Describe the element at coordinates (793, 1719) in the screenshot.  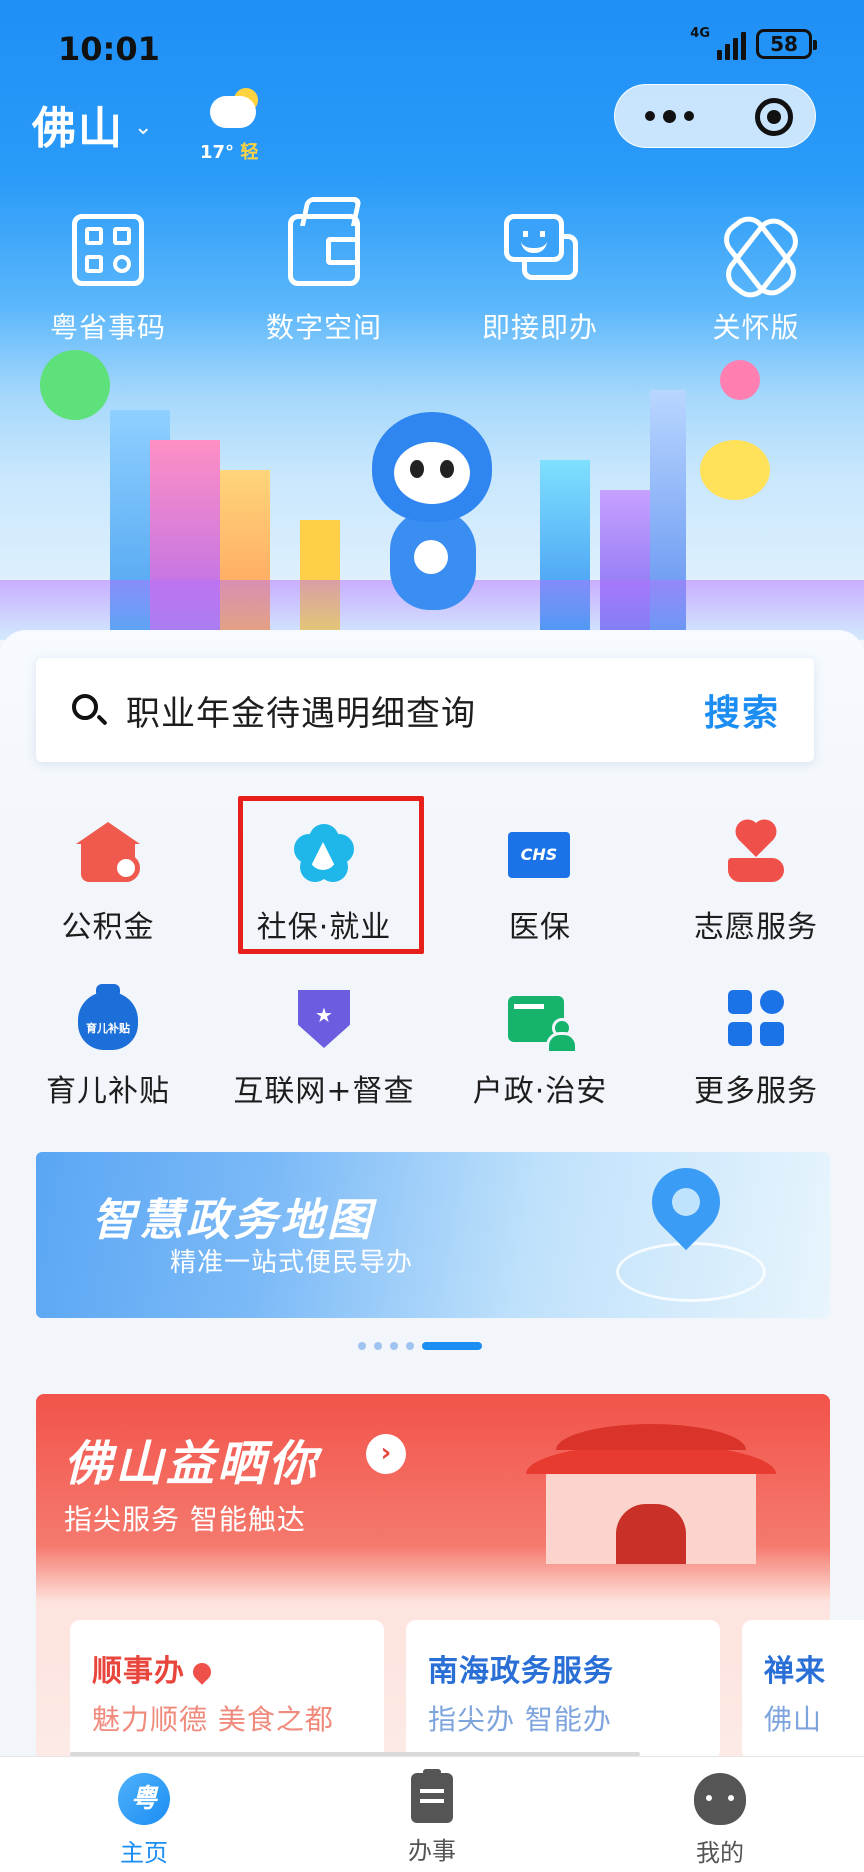
I see `card-subtitle: 佛山` at that location.